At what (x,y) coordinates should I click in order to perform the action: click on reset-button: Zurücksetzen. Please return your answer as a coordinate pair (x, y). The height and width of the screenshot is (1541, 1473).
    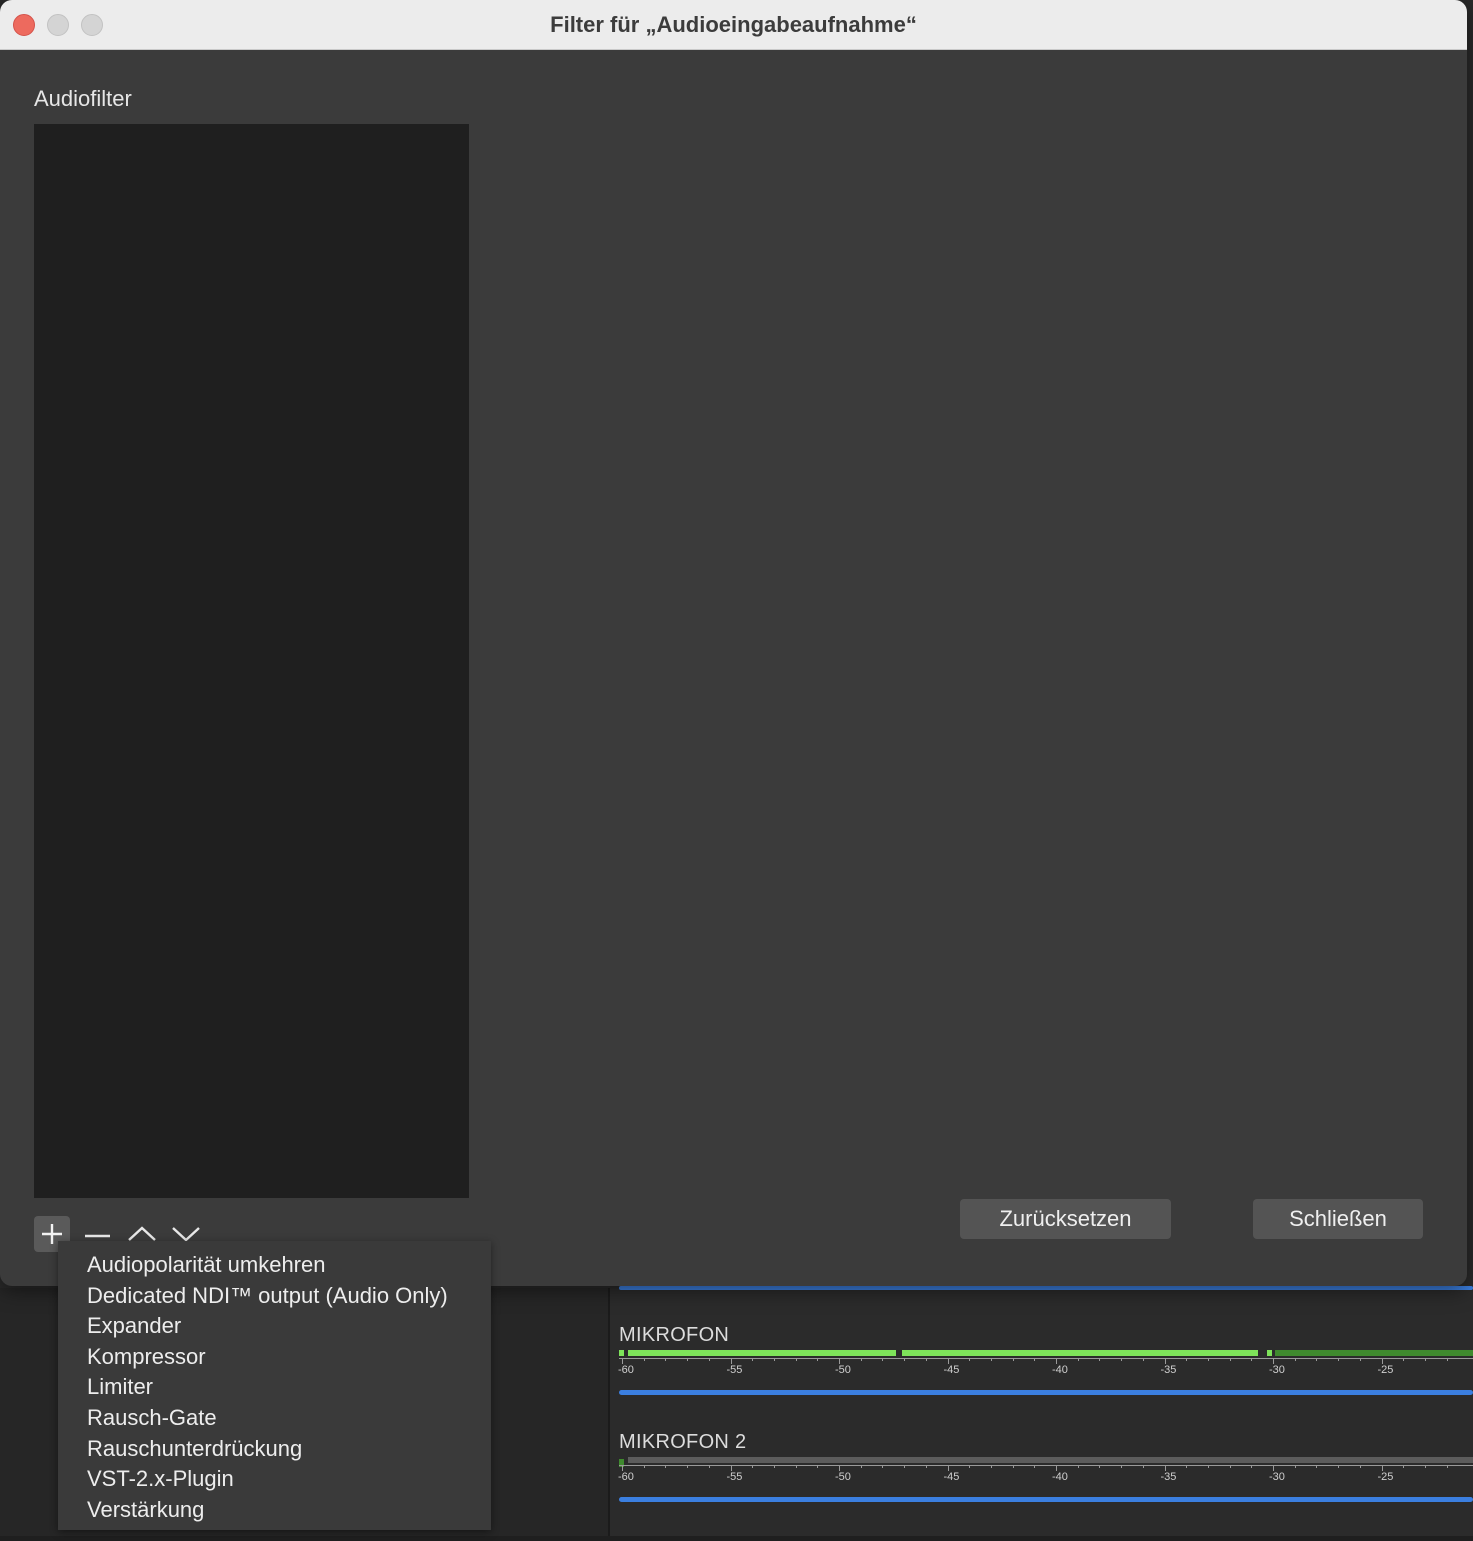
    Looking at the image, I should click on (1065, 1219).